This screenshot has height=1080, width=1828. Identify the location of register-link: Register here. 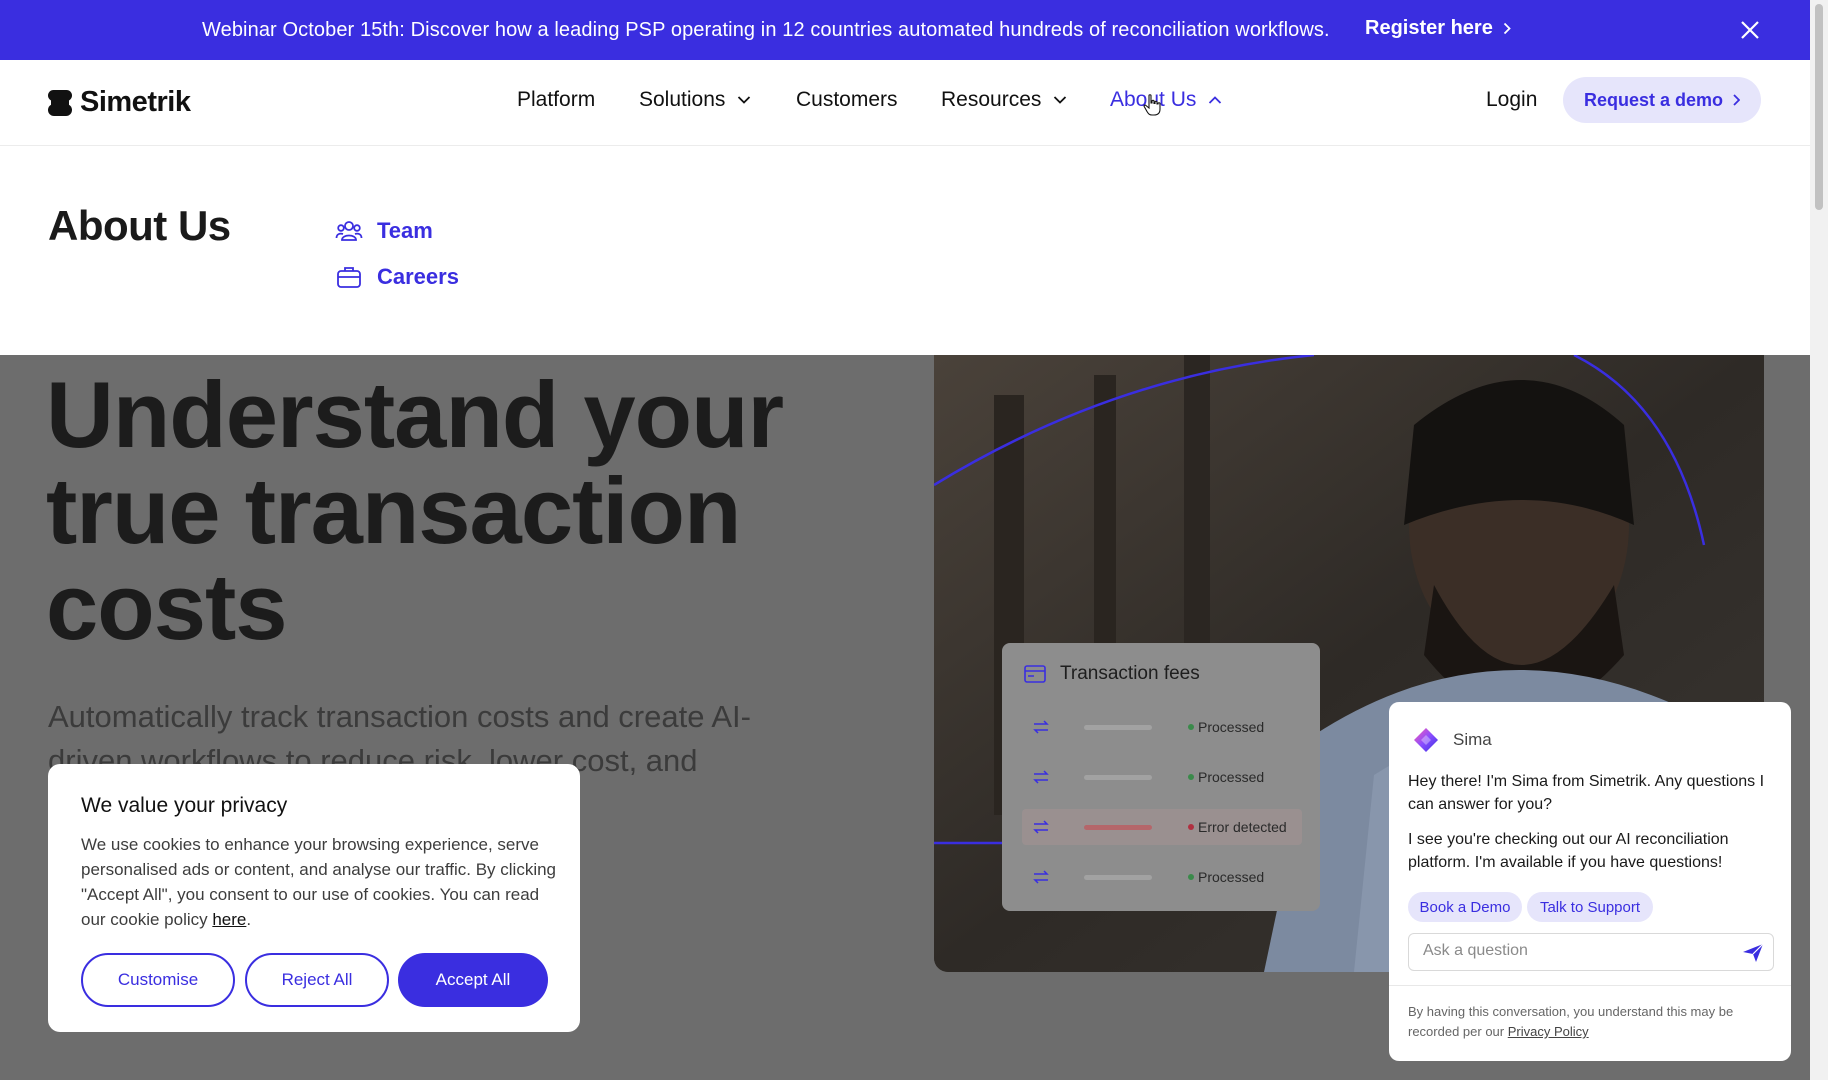
(1438, 28).